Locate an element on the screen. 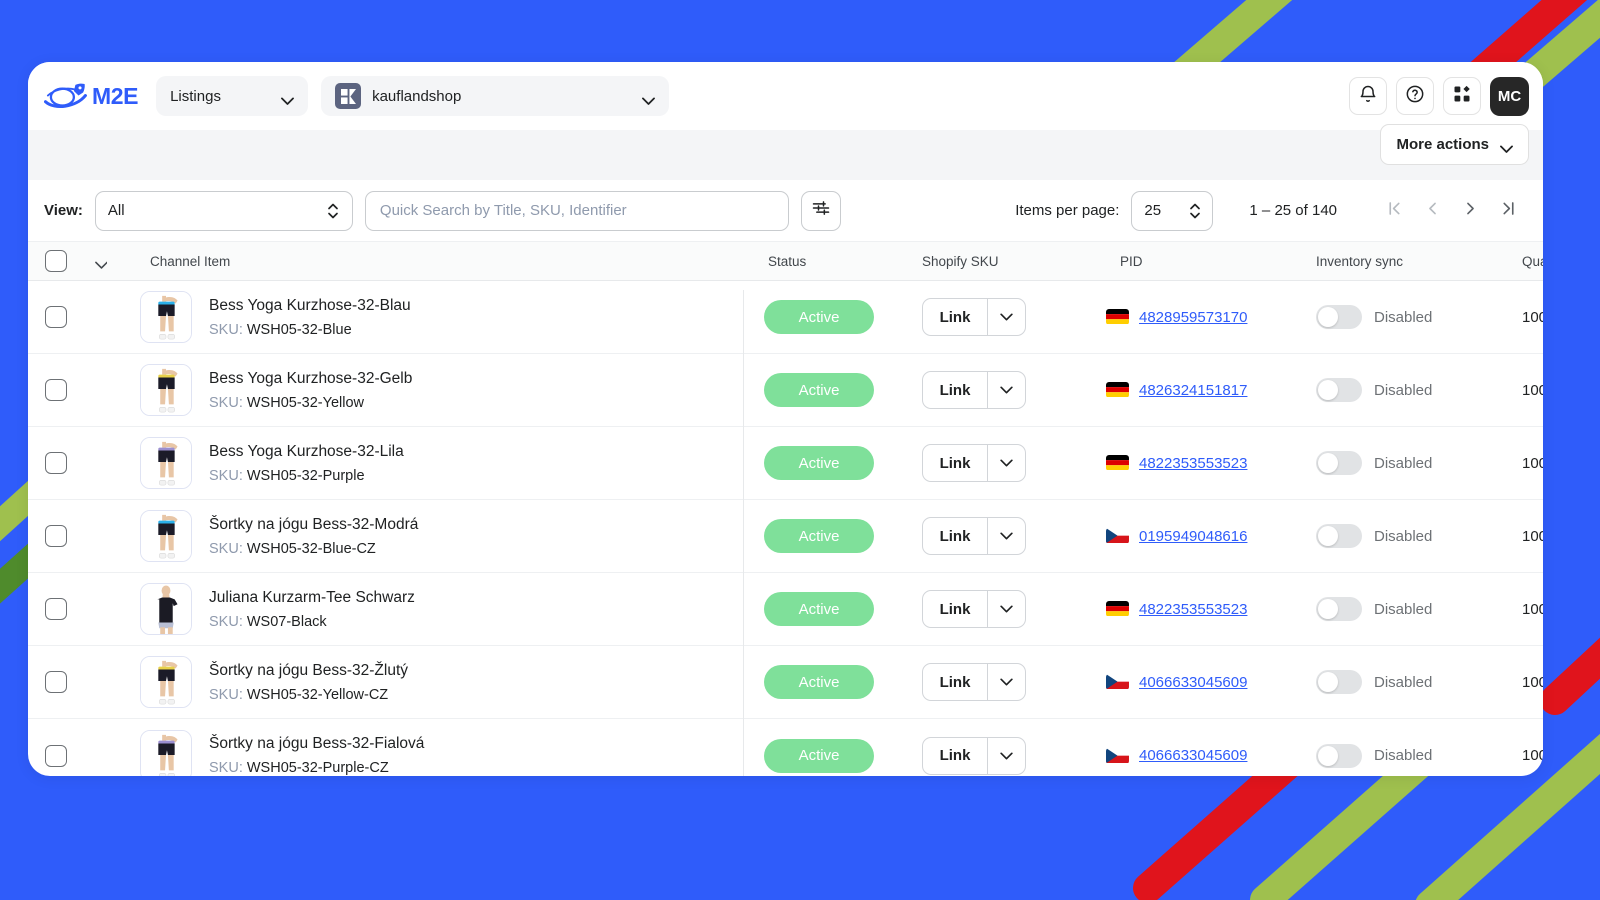  help-button is located at coordinates (1415, 96).